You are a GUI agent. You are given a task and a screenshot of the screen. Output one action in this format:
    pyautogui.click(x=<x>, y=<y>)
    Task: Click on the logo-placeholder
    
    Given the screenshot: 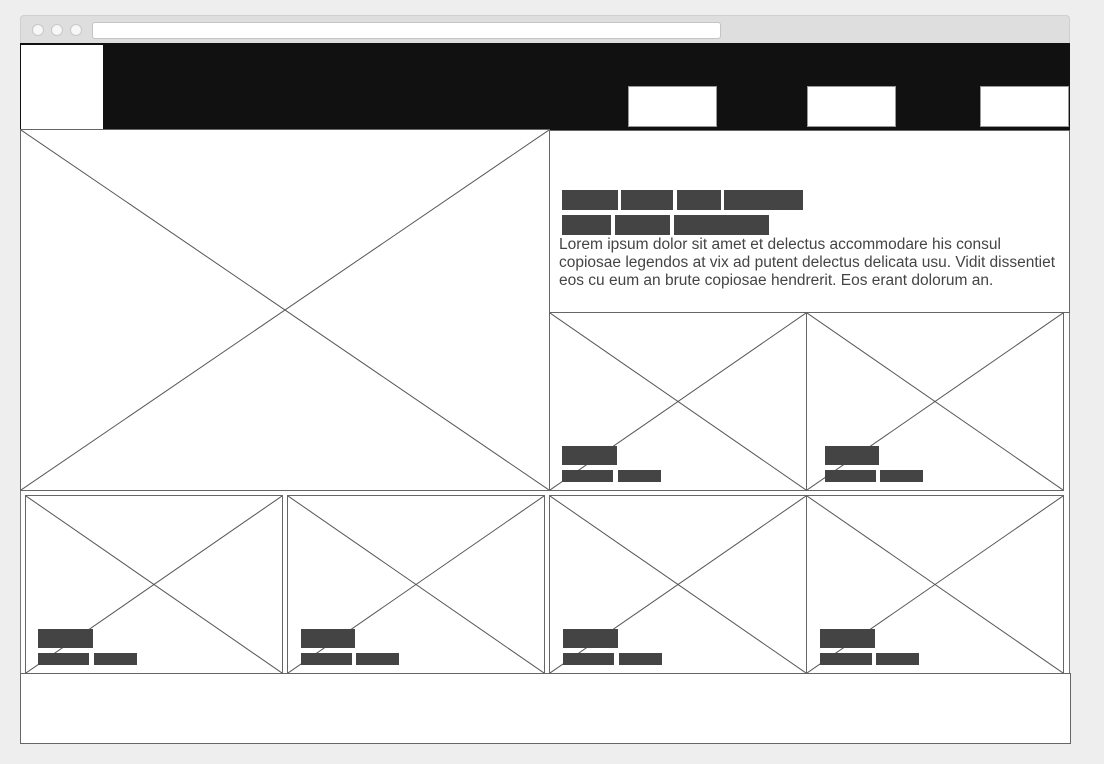 What is the action you would take?
    pyautogui.click(x=62, y=87)
    